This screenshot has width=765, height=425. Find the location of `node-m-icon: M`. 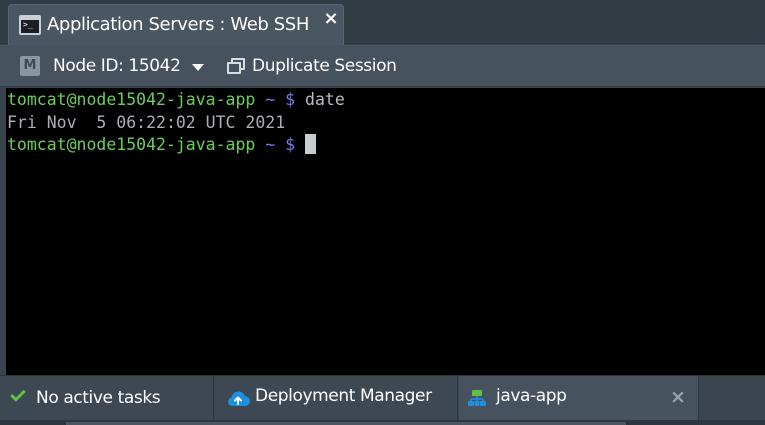

node-m-icon: M is located at coordinates (30, 66).